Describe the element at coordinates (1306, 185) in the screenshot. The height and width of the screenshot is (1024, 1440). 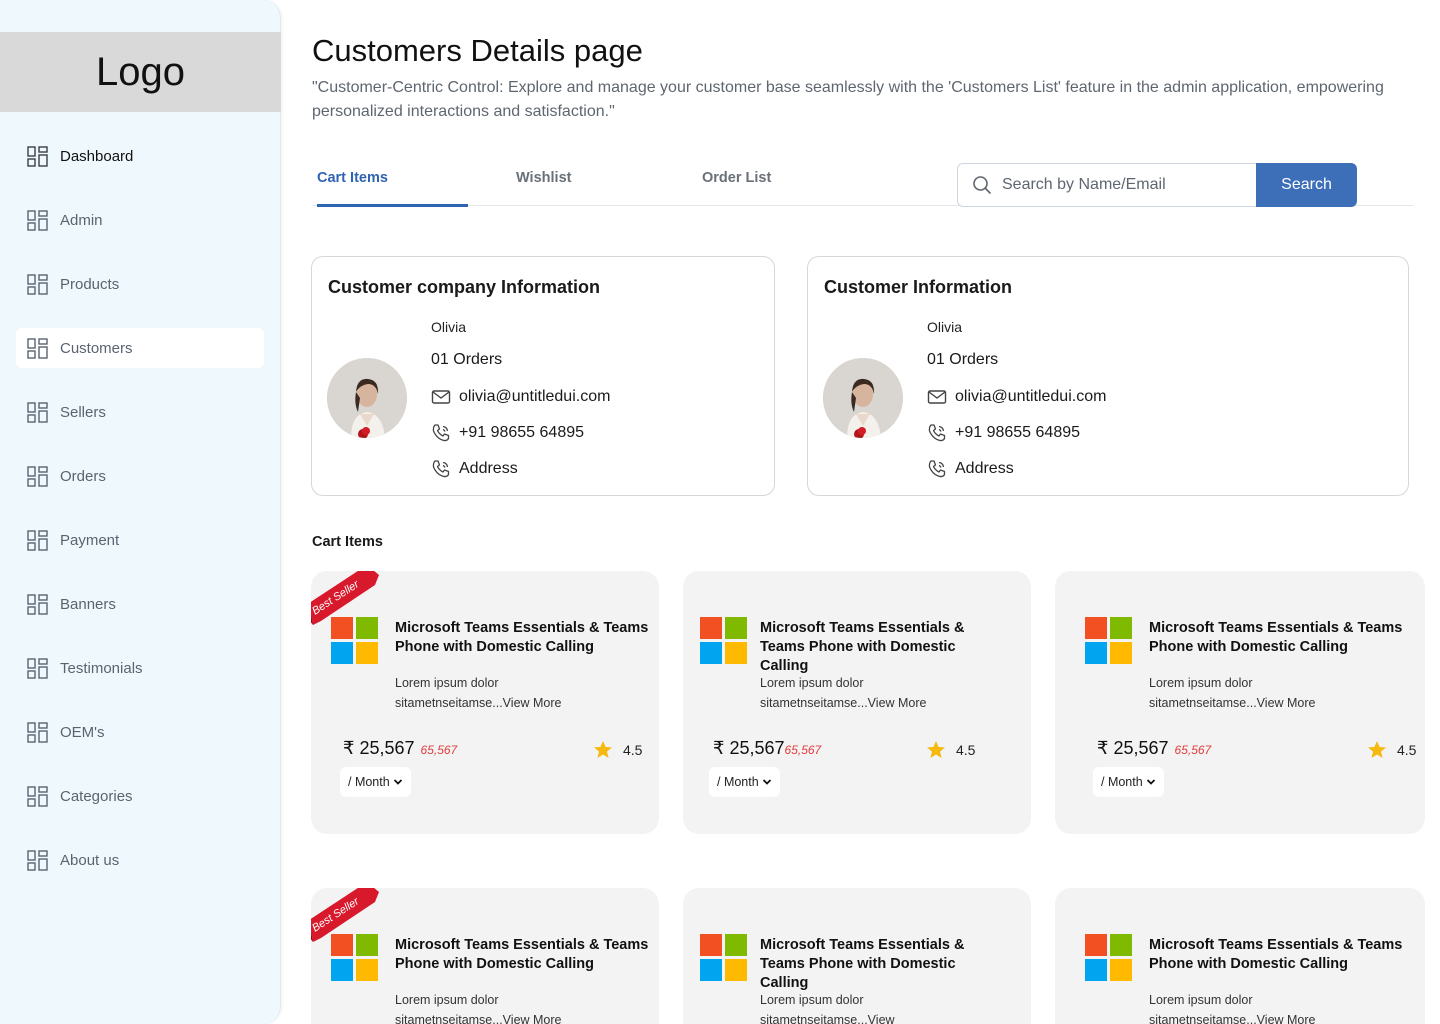
I see `search-button: Search` at that location.